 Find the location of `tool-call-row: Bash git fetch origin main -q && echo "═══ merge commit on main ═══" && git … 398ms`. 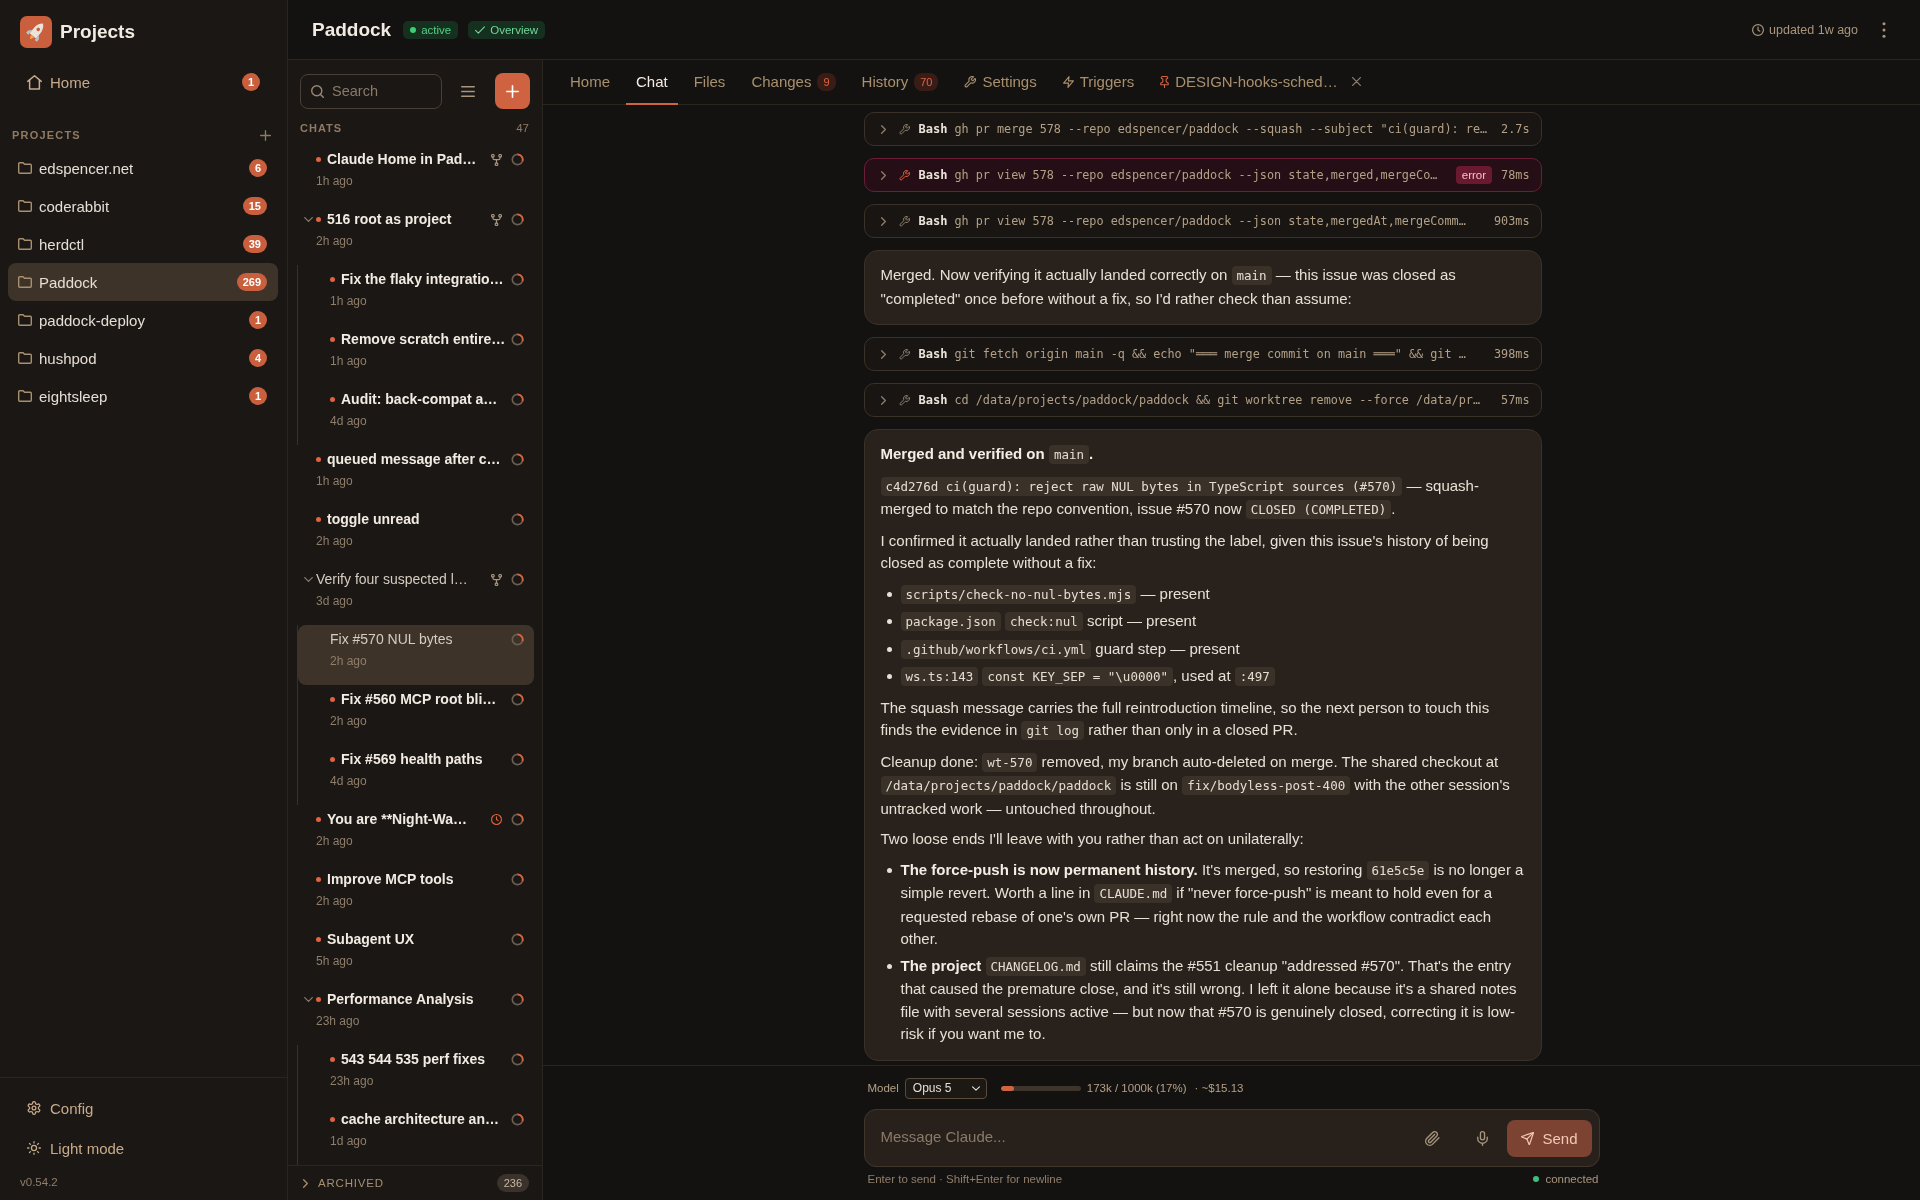

tool-call-row: Bash git fetch origin main -q && echo "═══ merge commit on main ═══" && git … 398ms is located at coordinates (1202, 354).